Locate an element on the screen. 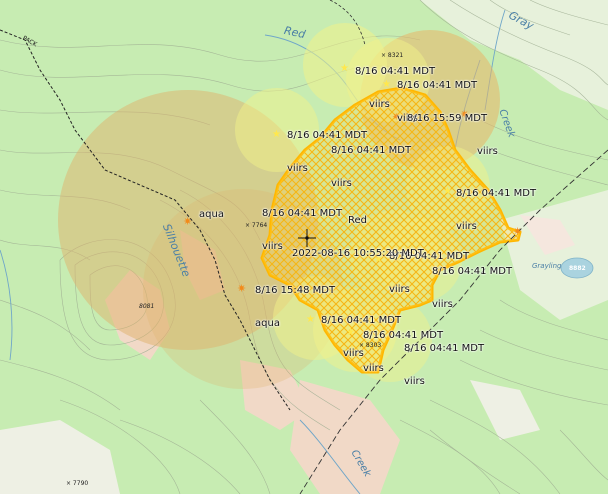 This screenshot has height=494, width=608. peak-elevation: 8081 is located at coordinates (147, 306).